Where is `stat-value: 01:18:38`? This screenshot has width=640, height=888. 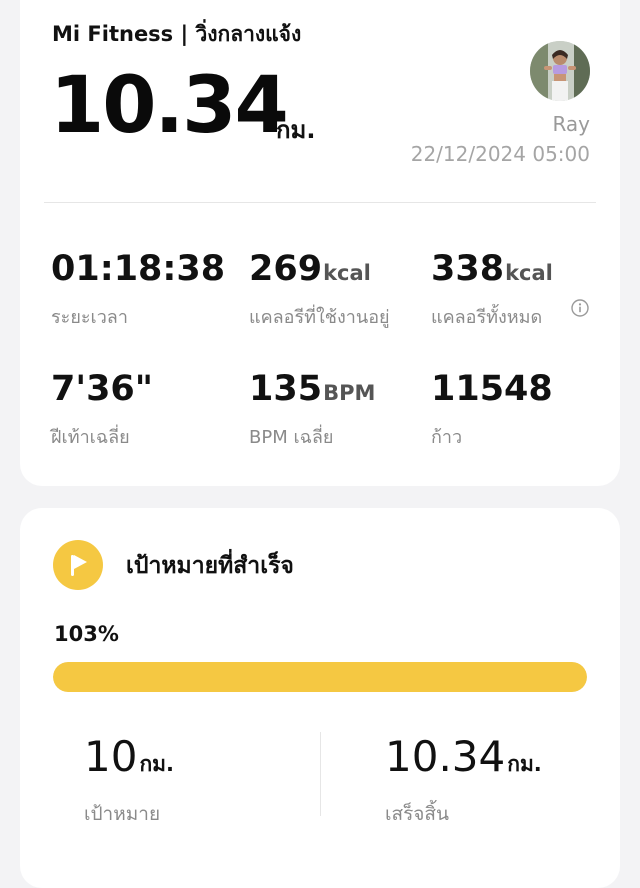 stat-value: 01:18:38 is located at coordinates (138, 271).